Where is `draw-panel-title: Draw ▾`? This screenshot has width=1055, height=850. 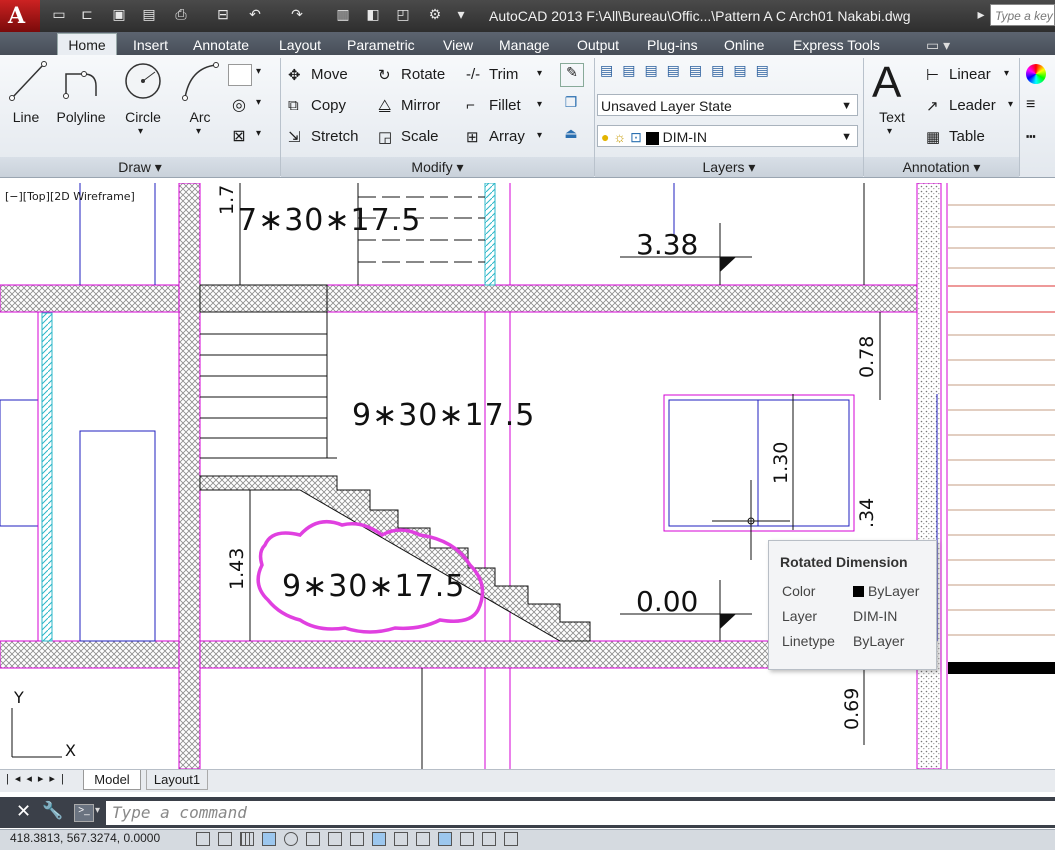
draw-panel-title: Draw ▾ is located at coordinates (140, 167).